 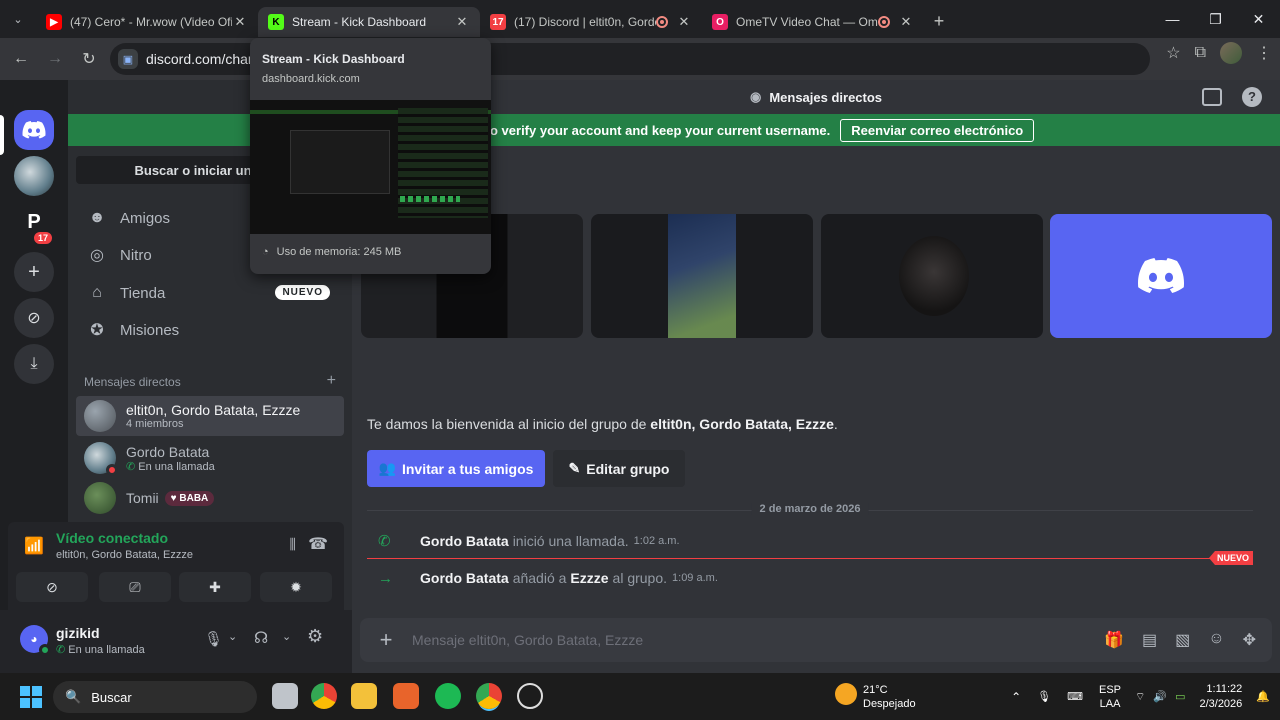 I want to click on chrome-icon, so click(x=324, y=696).